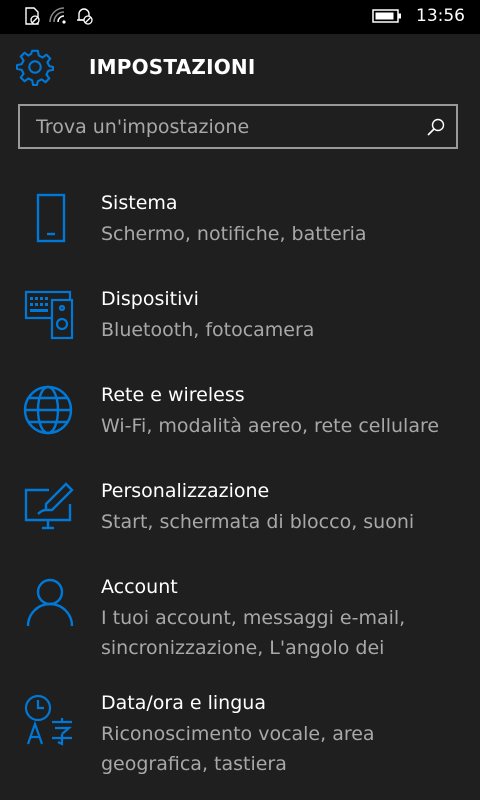  I want to click on settings-item-title: Account, so click(139, 587).